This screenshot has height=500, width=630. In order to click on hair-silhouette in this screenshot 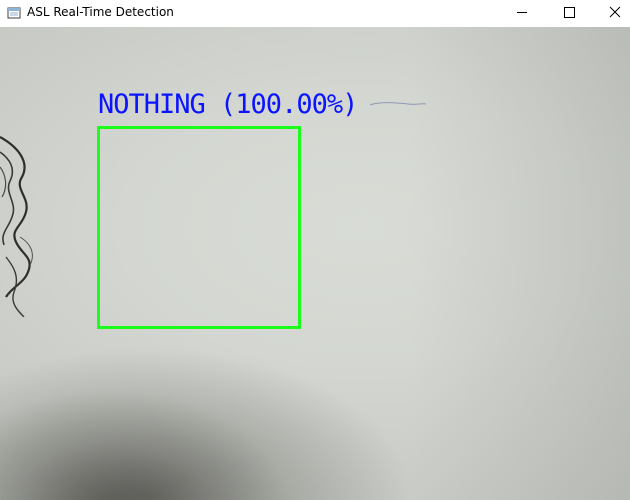, I will do `click(16, 226)`.